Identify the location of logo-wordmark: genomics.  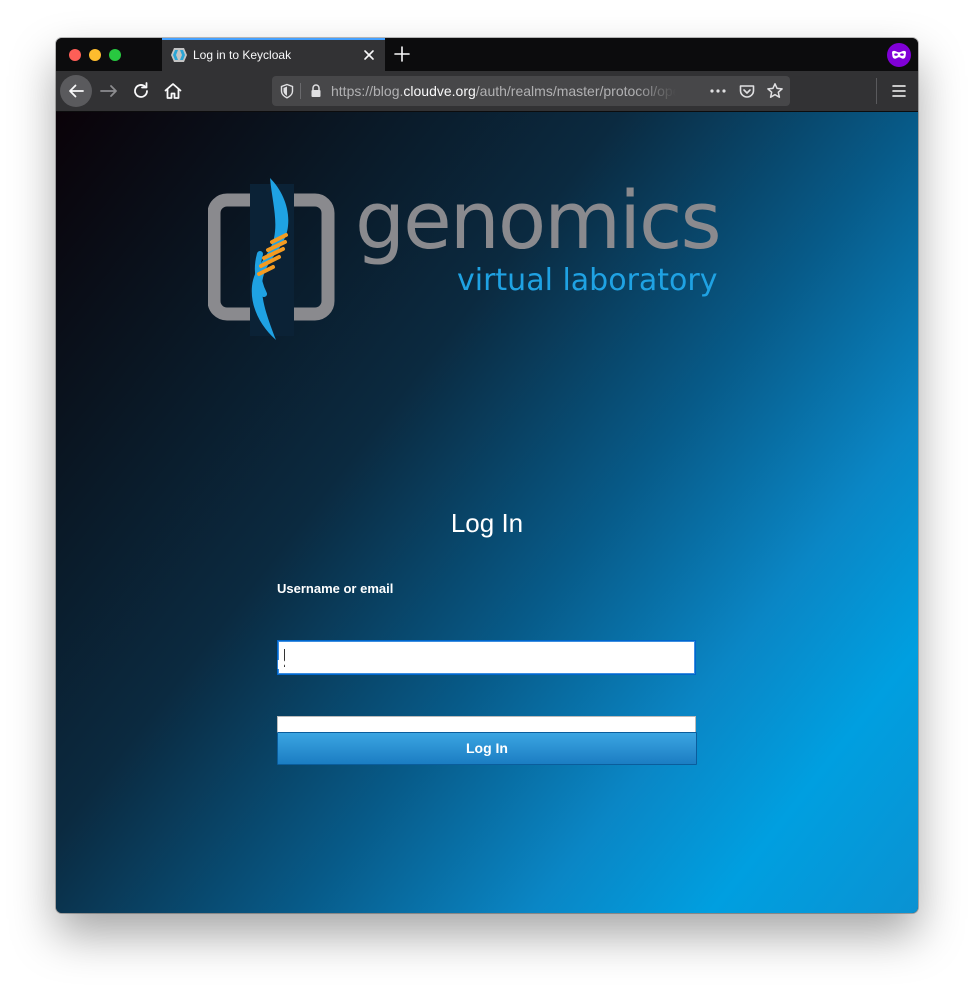
(538, 221).